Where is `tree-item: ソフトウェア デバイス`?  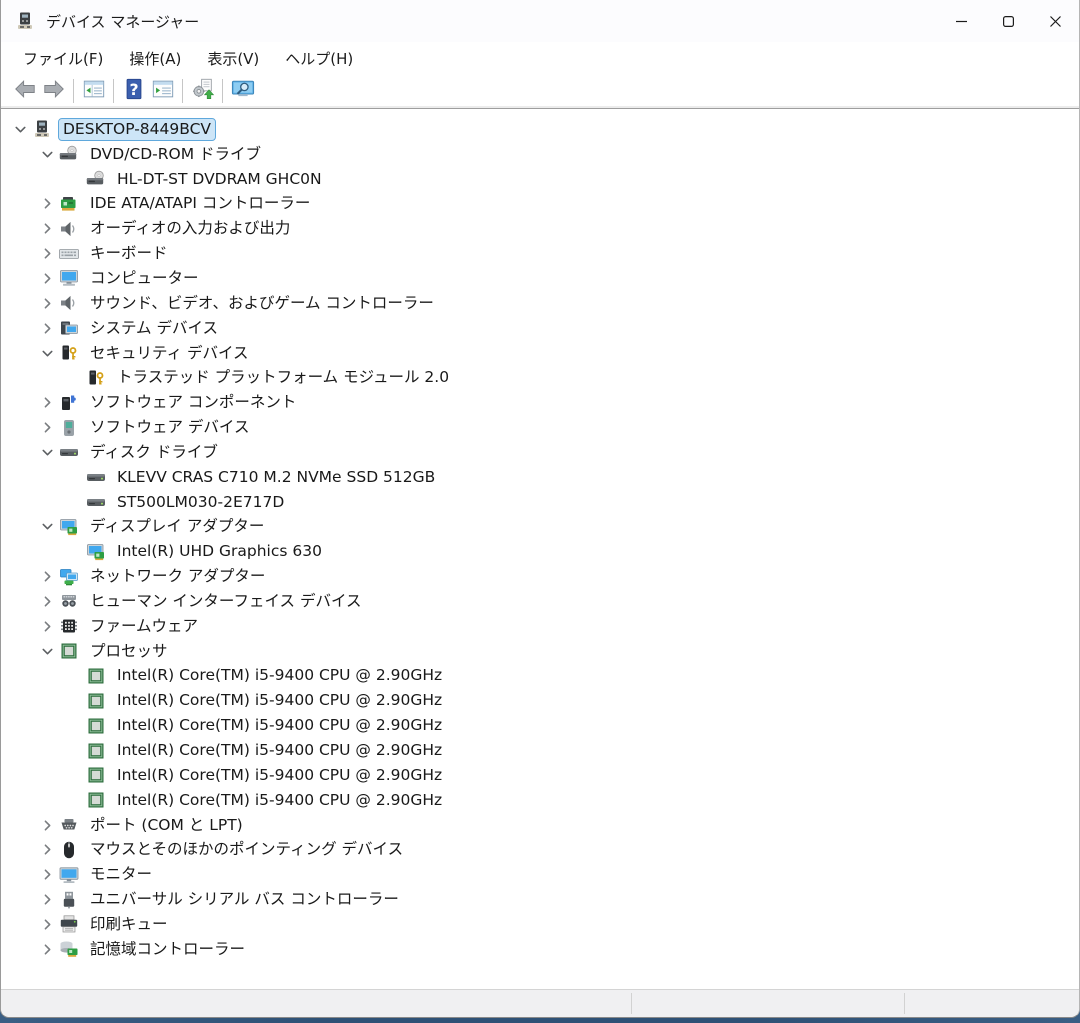 tree-item: ソフトウェア デバイス is located at coordinates (540, 427).